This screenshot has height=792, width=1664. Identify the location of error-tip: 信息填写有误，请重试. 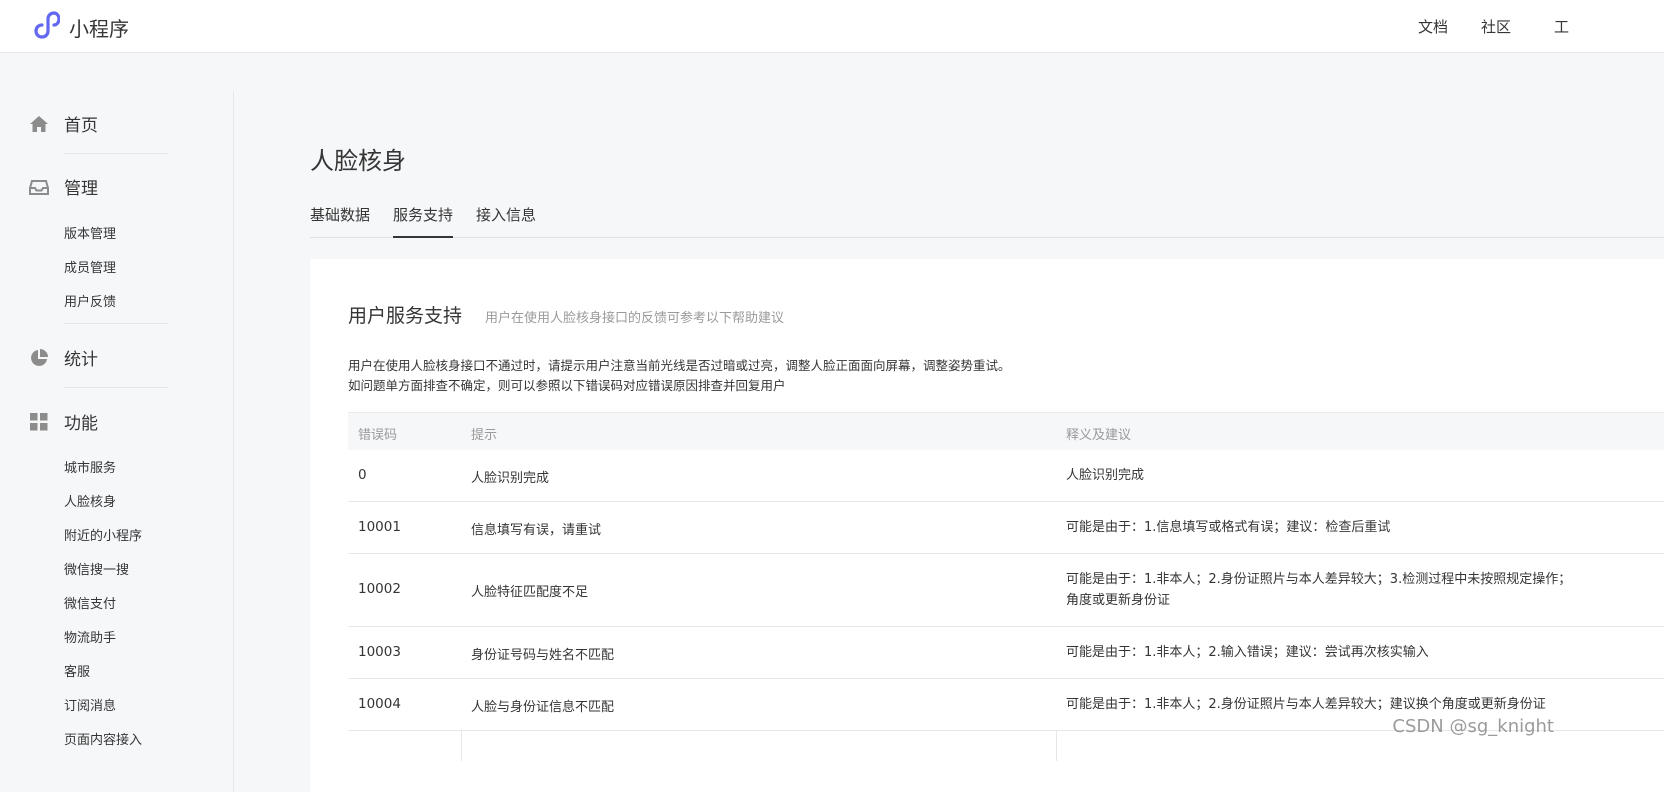
(536, 530).